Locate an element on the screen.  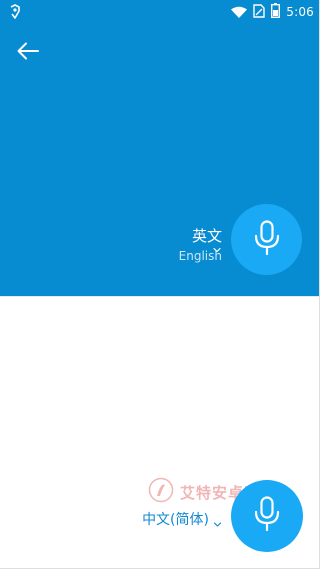
battery-icon is located at coordinates (276, 12).